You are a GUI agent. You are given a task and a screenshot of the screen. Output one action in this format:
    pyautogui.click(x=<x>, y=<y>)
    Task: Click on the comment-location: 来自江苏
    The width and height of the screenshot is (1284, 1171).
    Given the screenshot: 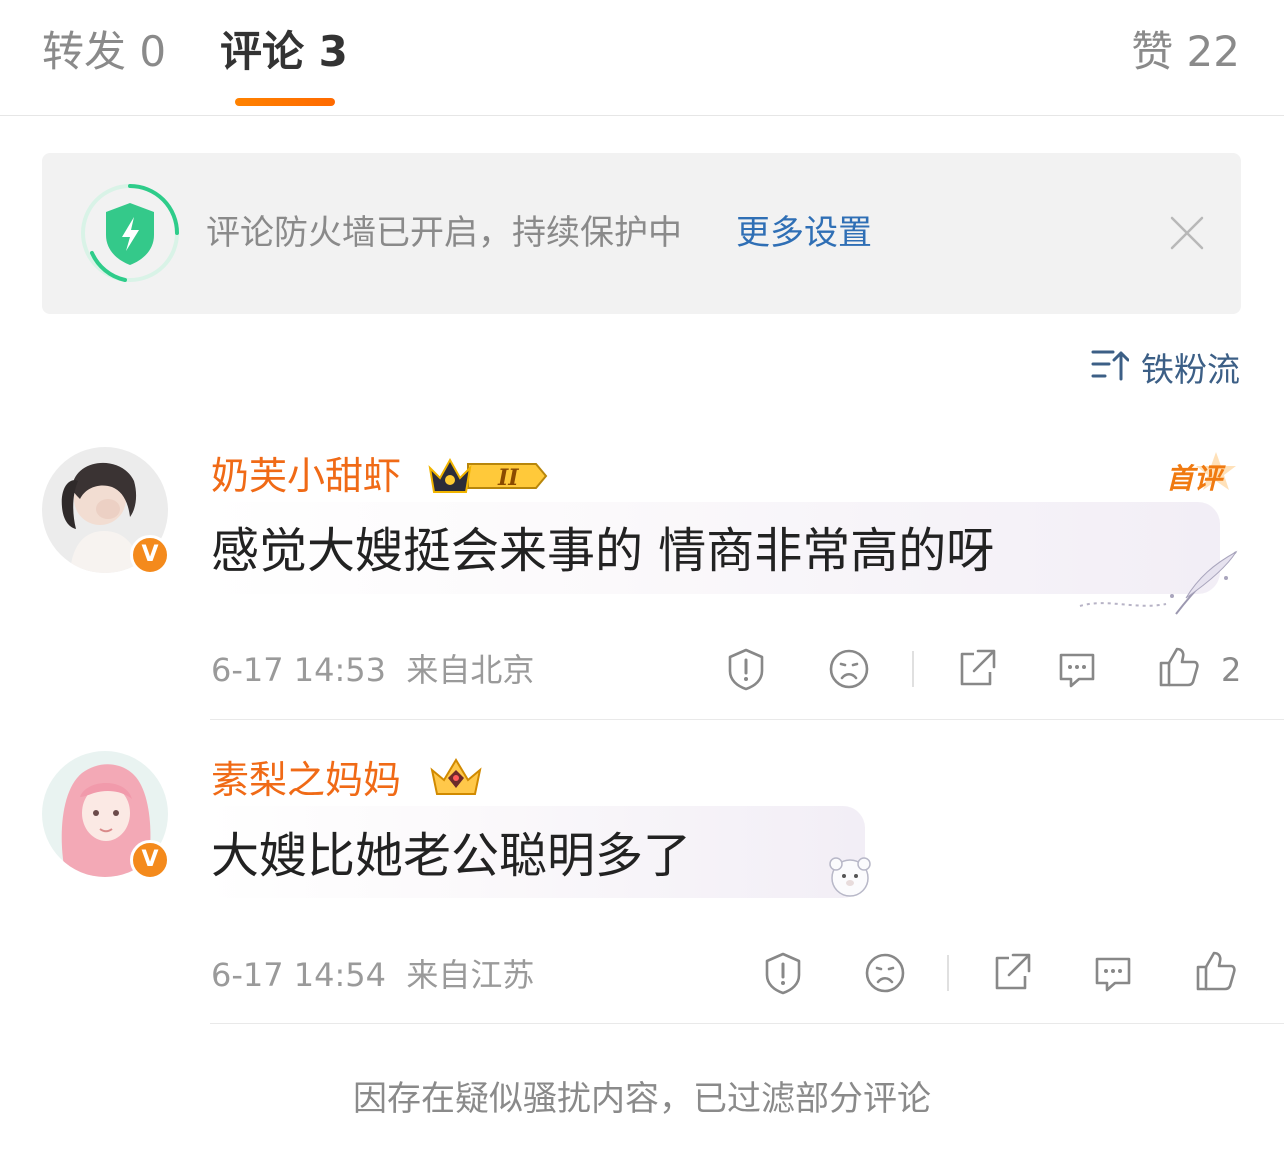 What is the action you would take?
    pyautogui.click(x=470, y=975)
    